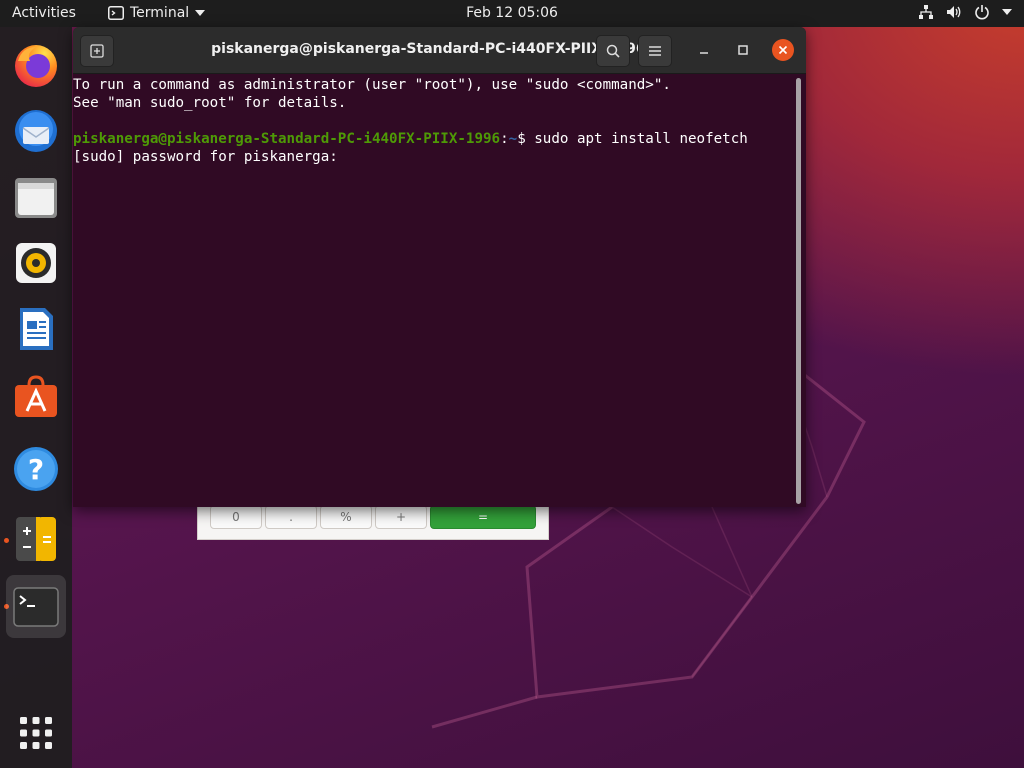 The image size is (1024, 768). Describe the element at coordinates (210, 103) in the screenshot. I see `output-line: See "man sudo_root" for details.` at that location.